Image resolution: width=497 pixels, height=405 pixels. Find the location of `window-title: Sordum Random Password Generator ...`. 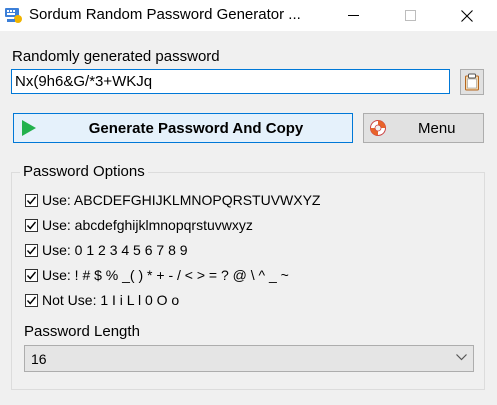

window-title: Sordum Random Password Generator ... is located at coordinates (165, 14).